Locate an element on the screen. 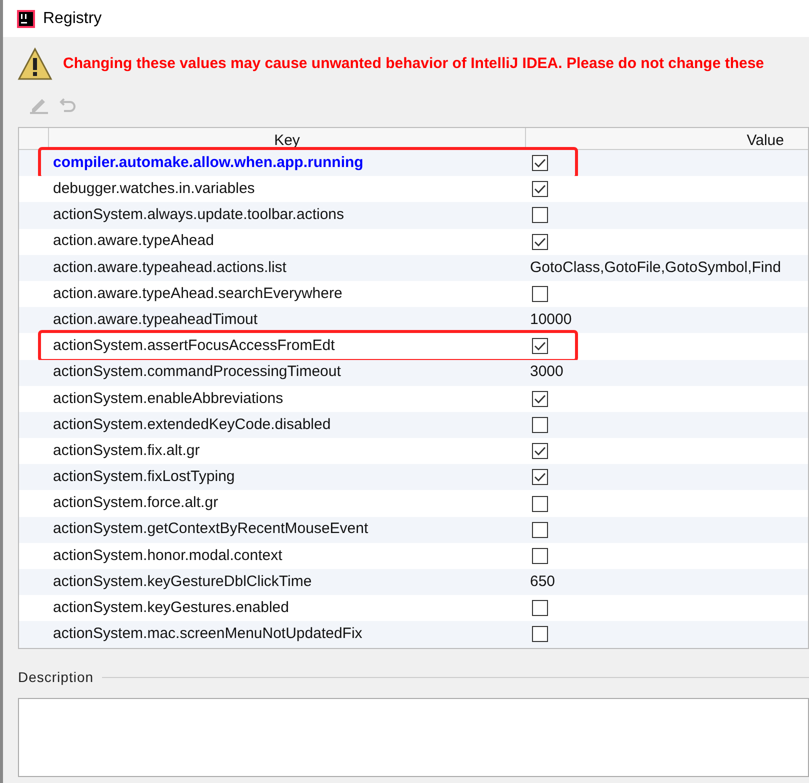 This screenshot has height=783, width=809. warning-message: Changing these values may cause unwanted behavior of IntelliJ IDEA. Please do not change these is located at coordinates (413, 64).